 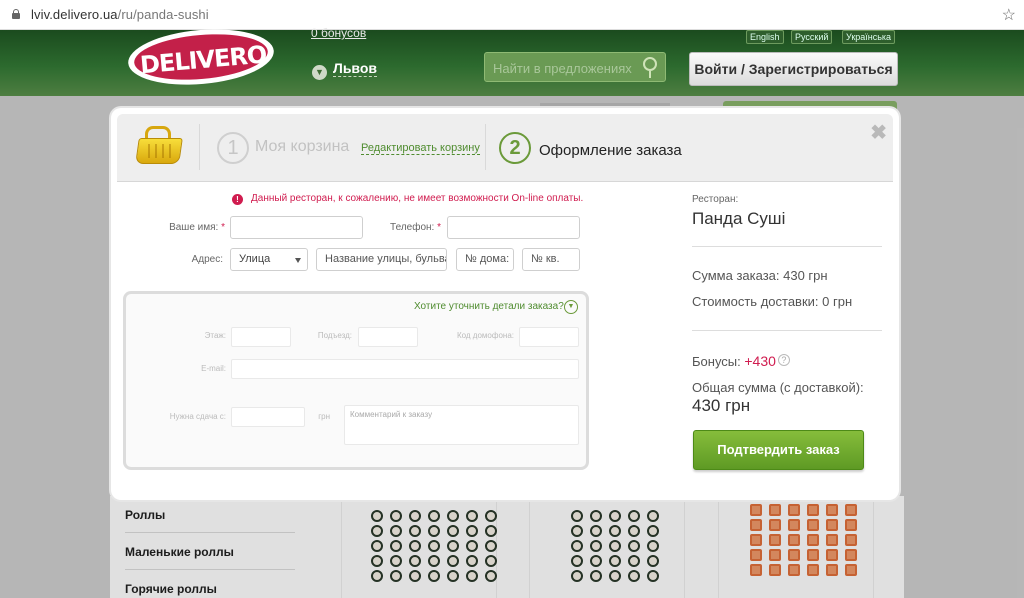 I want to click on step-2-number: 2, so click(x=515, y=148).